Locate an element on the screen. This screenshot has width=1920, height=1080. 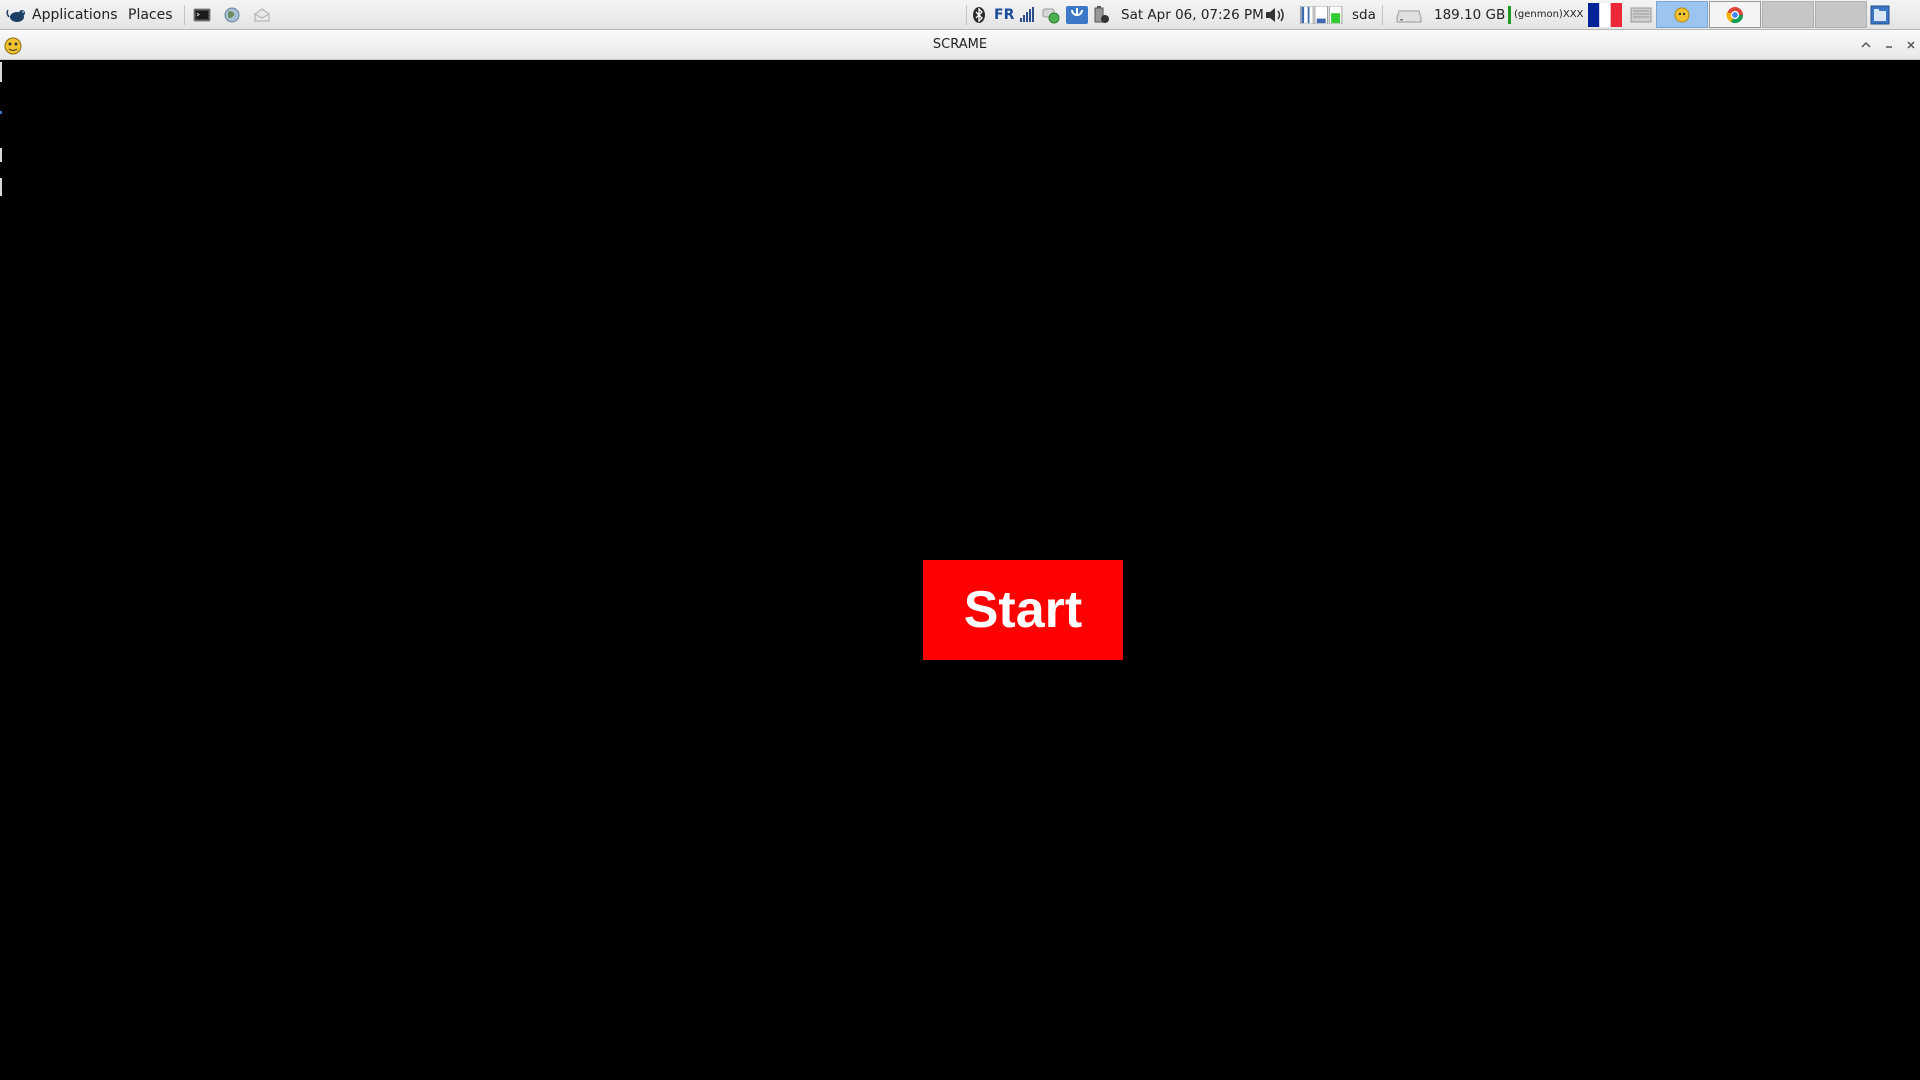
keyboard-layout-label: FR is located at coordinates (1004, 14).